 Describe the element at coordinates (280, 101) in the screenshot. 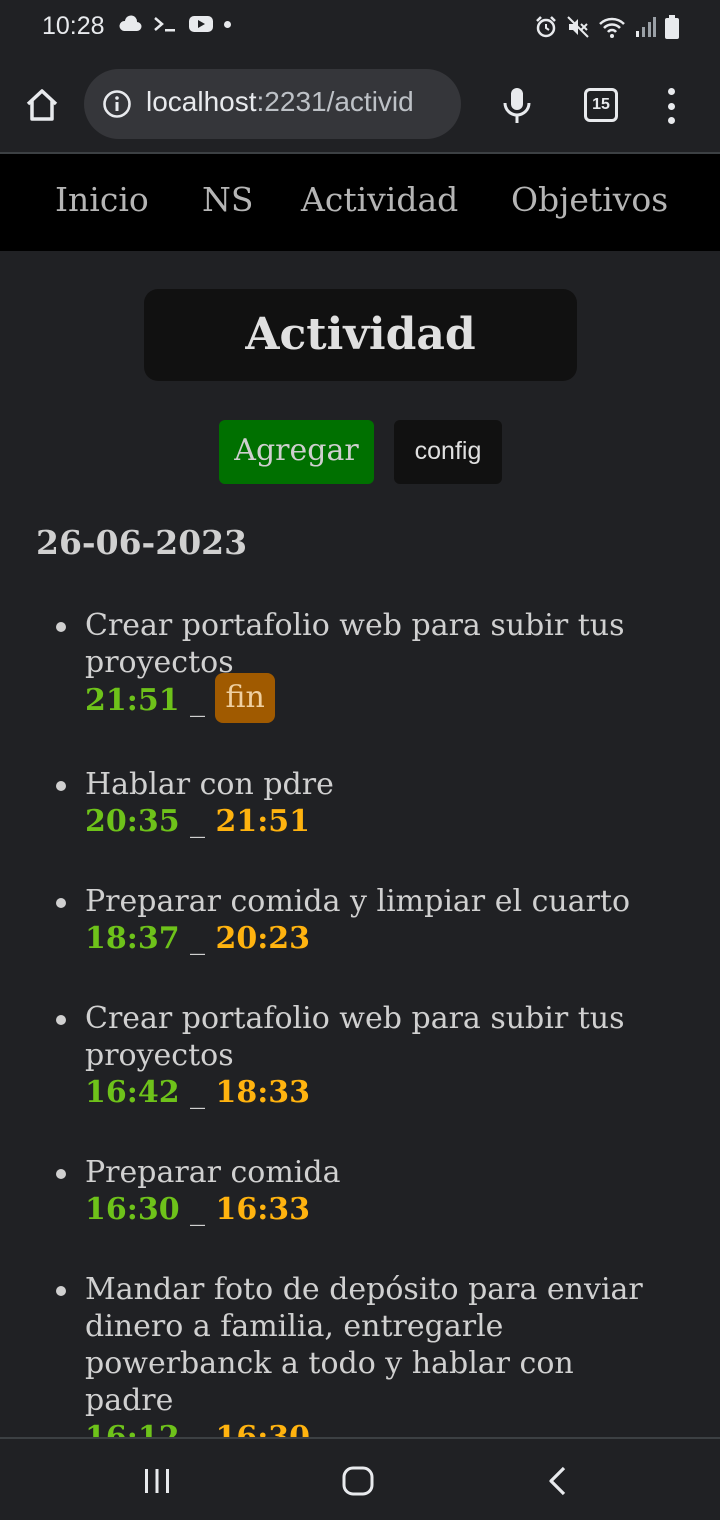

I see `url-text: localhost:2231/activid` at that location.